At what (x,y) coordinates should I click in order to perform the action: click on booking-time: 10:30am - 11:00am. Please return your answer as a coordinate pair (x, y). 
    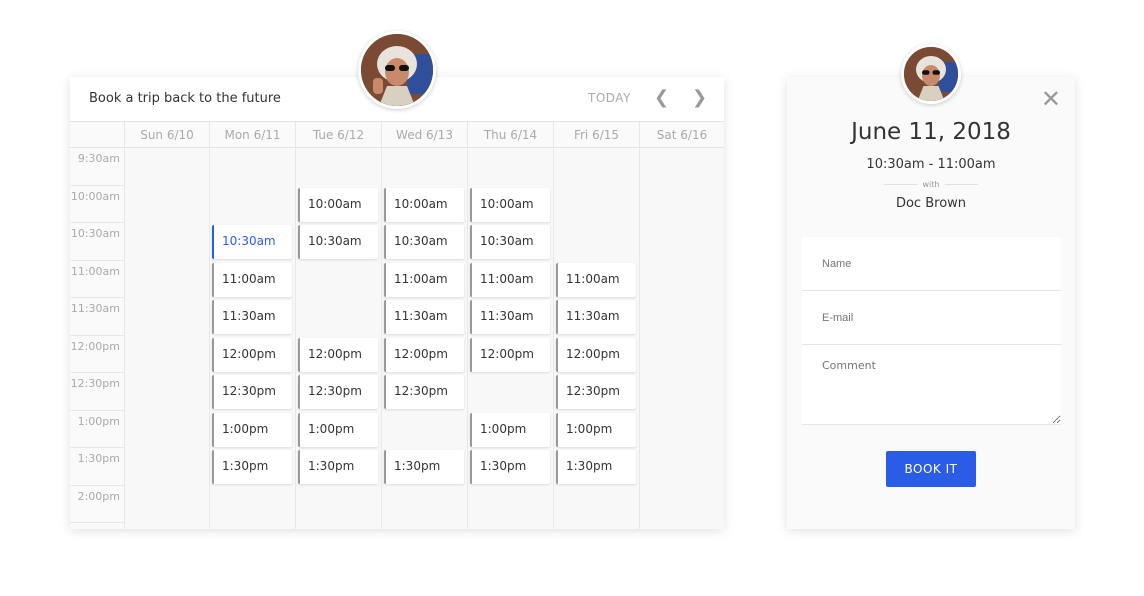
    Looking at the image, I should click on (931, 164).